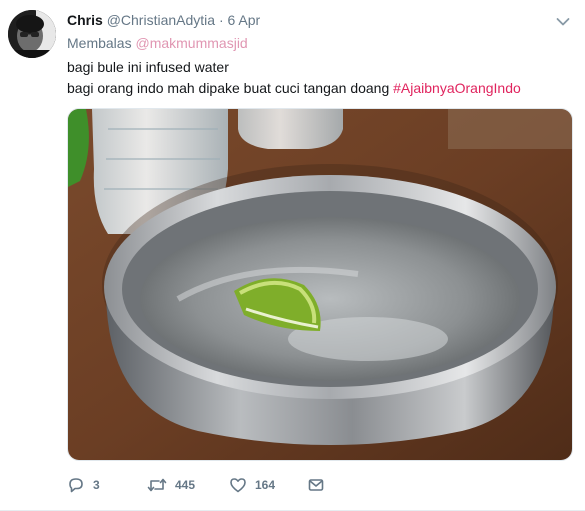 The height and width of the screenshot is (511, 585). I want to click on reply-count: 3, so click(96, 485).